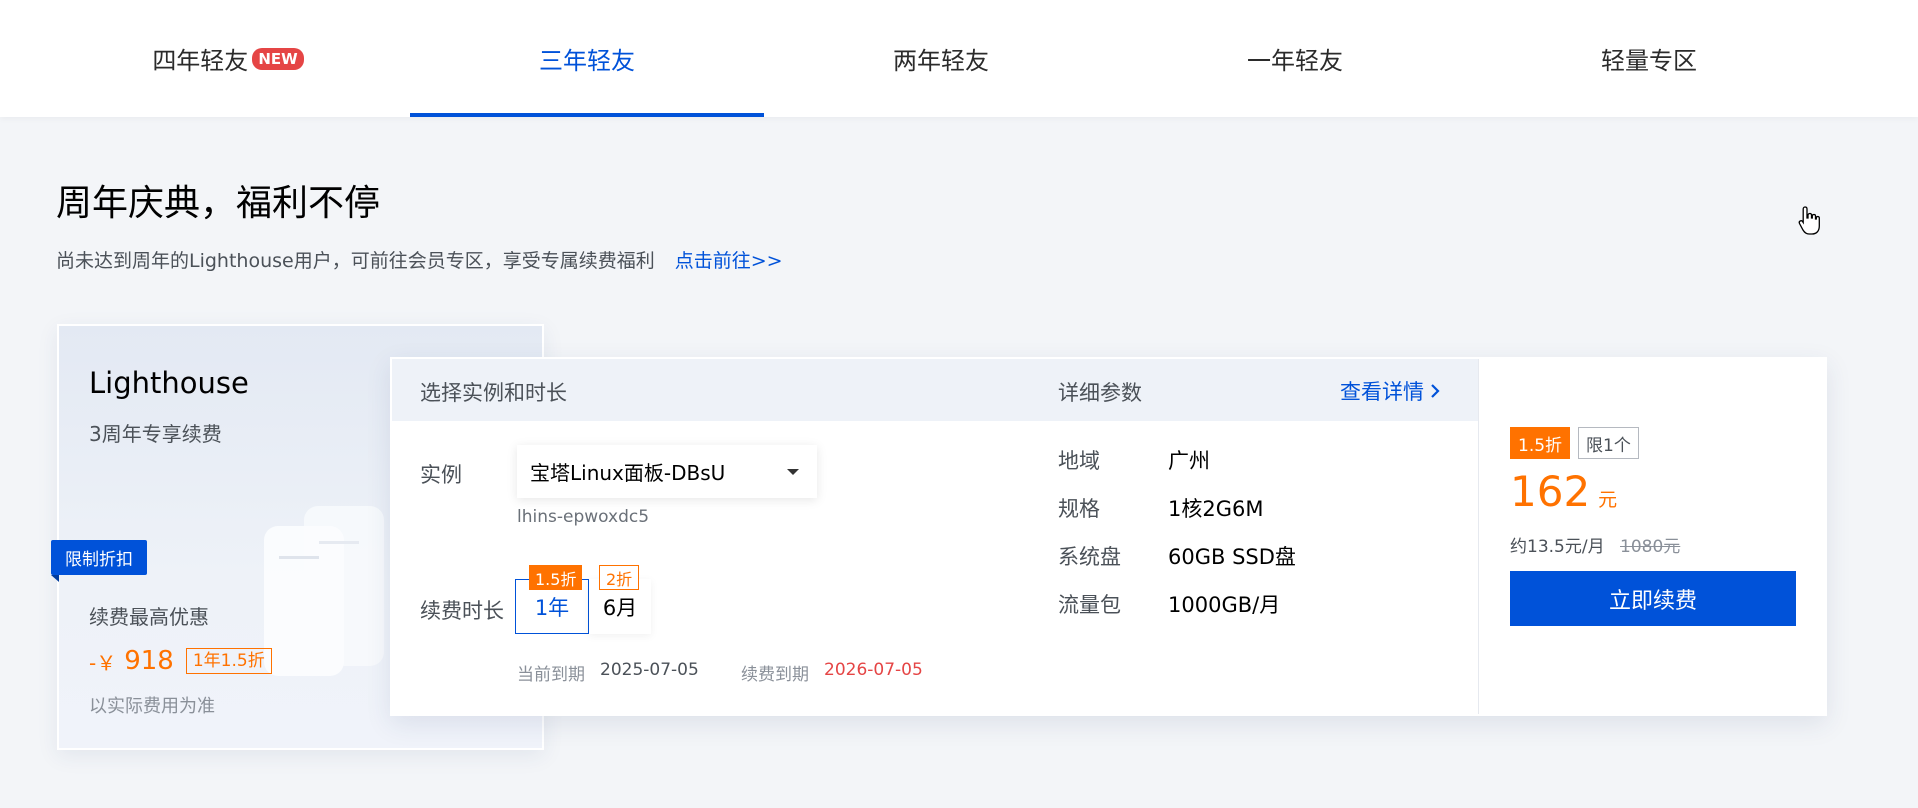 The image size is (1918, 808). What do you see at coordinates (1189, 461) in the screenshot?
I see `spec-value: 广州` at bounding box center [1189, 461].